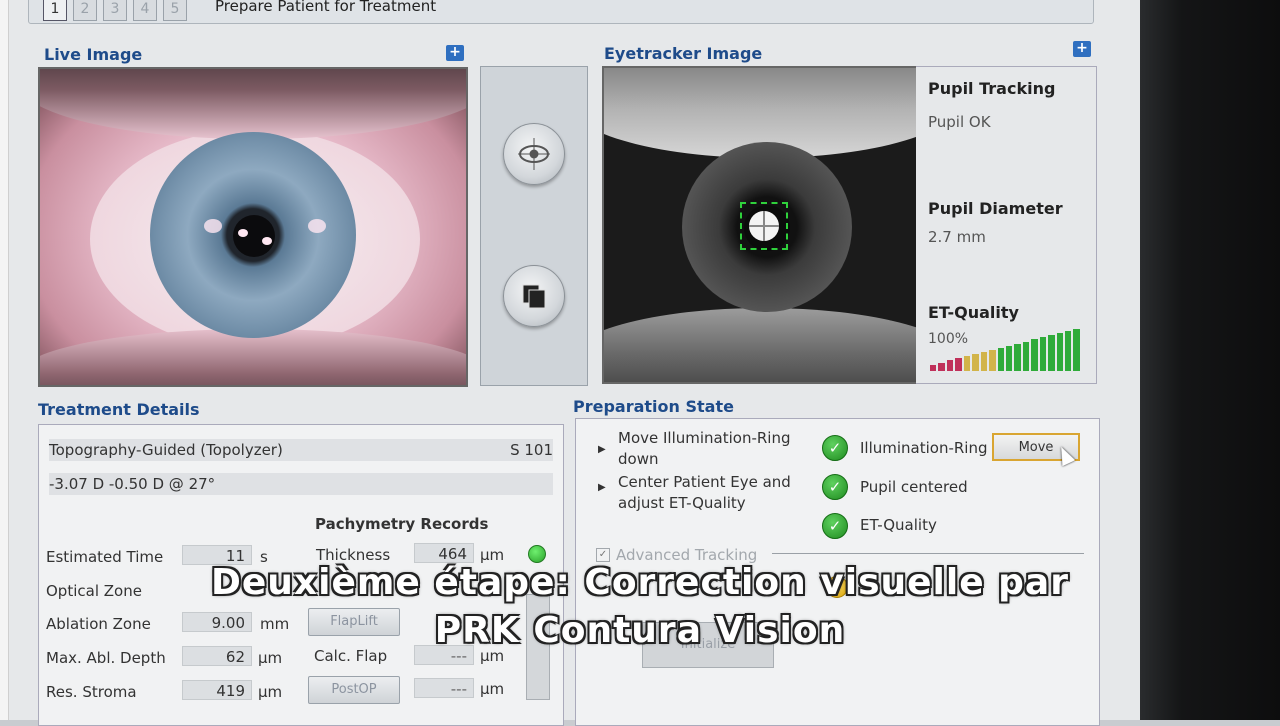 The height and width of the screenshot is (726, 1280). Describe the element at coordinates (640, 630) in the screenshot. I see `caption-line-2: PRK Contura Vision` at that location.